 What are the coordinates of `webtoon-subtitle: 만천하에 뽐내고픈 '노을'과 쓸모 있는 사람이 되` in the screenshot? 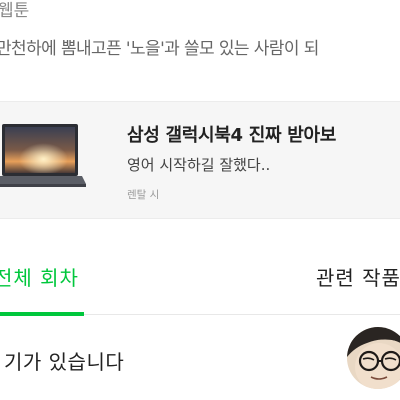 It's located at (159, 49).